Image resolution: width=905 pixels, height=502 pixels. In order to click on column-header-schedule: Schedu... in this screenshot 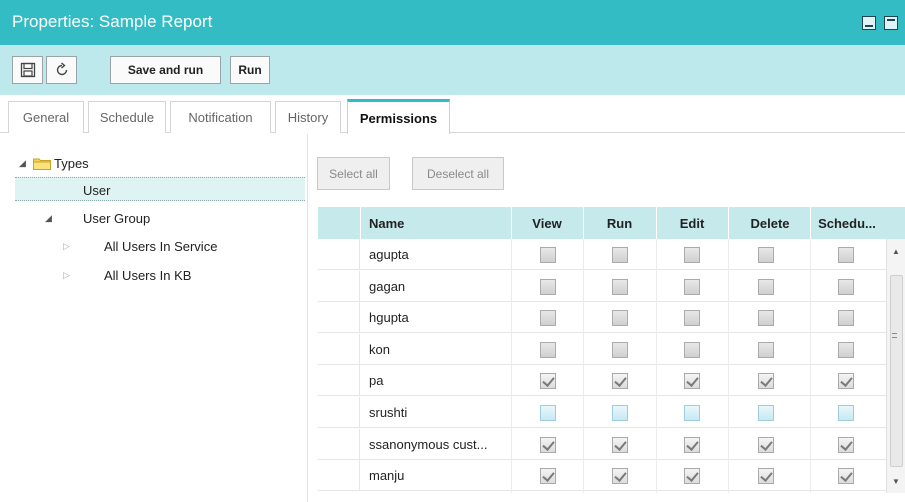, I will do `click(847, 223)`.